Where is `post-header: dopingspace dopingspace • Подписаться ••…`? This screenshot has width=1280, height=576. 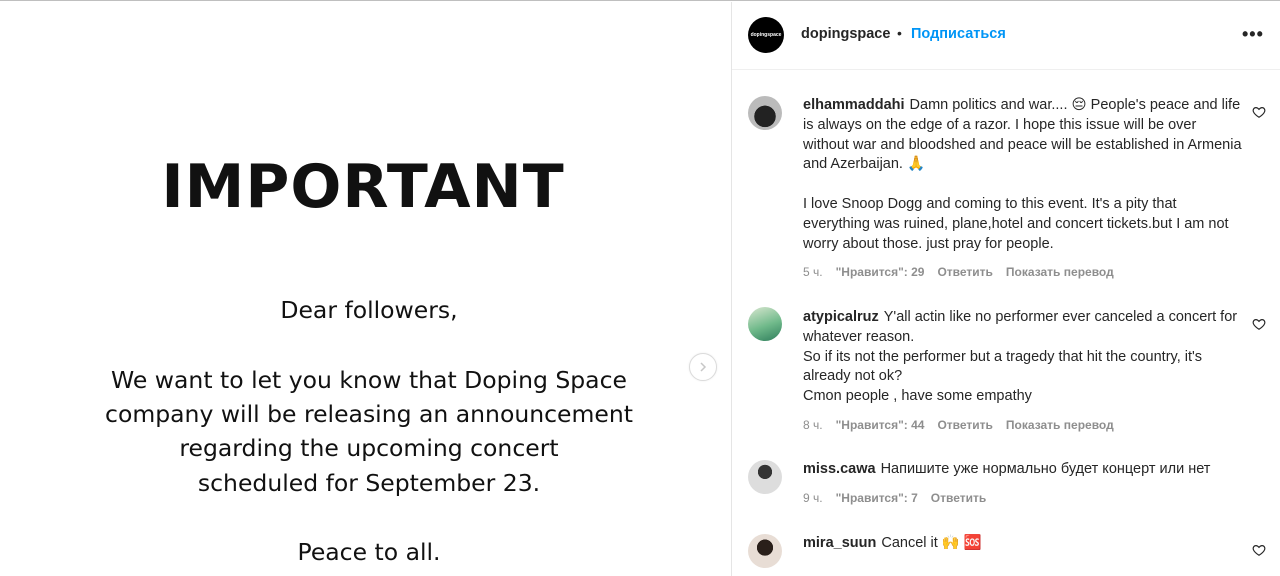
post-header: dopingspace dopingspace • Подписаться ••… is located at coordinates (1006, 36).